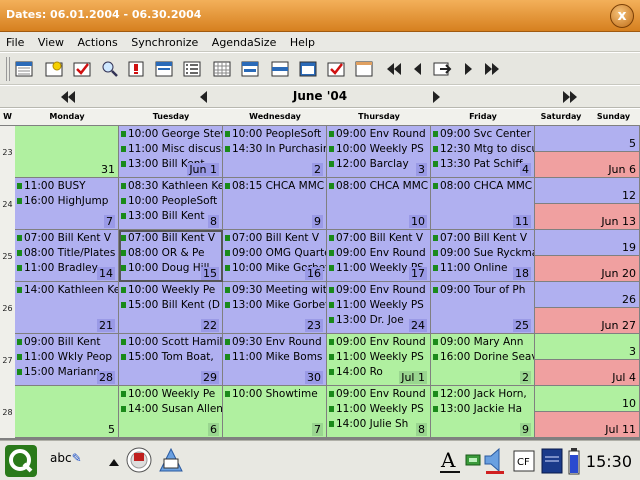 The image size is (640, 480). What do you see at coordinates (66, 186) in the screenshot?
I see `event-item: 11:00 BUSY` at bounding box center [66, 186].